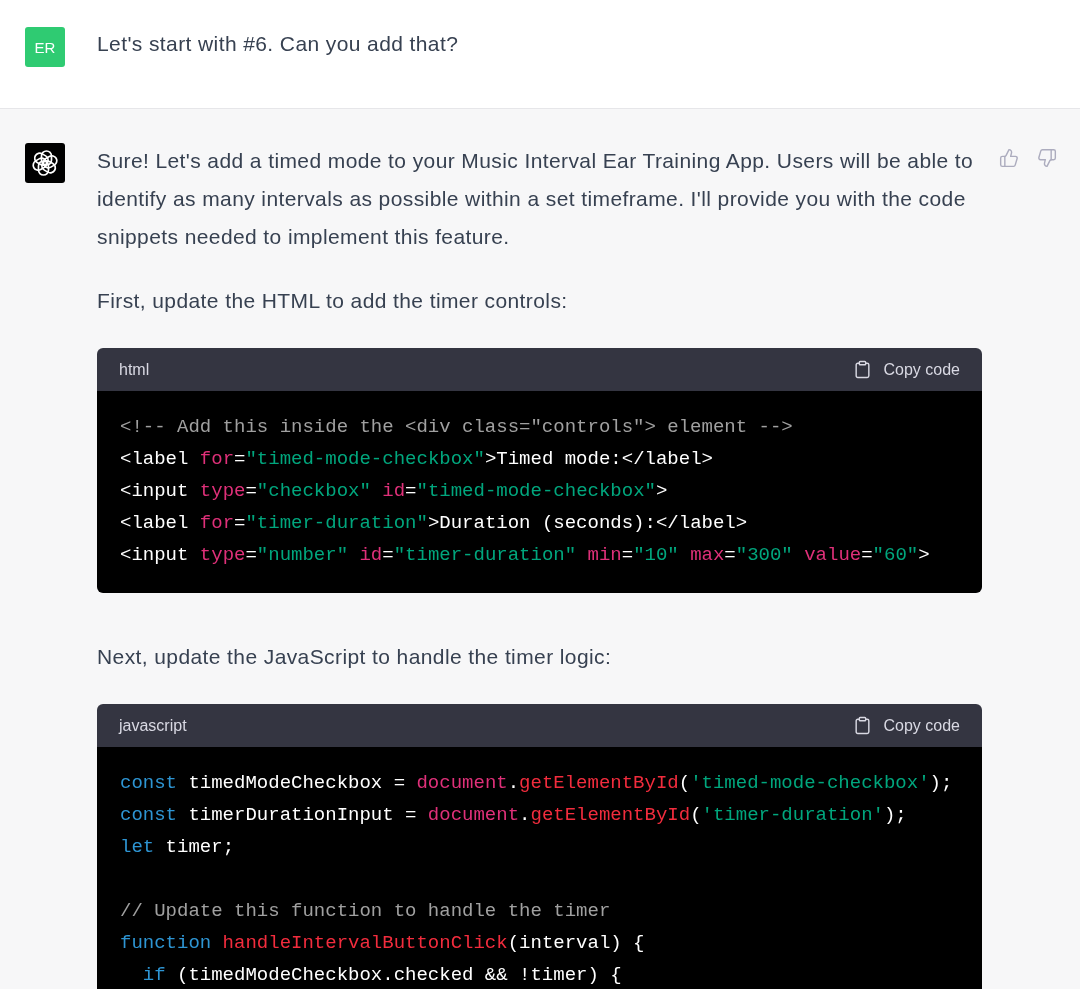  Describe the element at coordinates (1047, 158) in the screenshot. I see `thumbs-down-icon` at that location.